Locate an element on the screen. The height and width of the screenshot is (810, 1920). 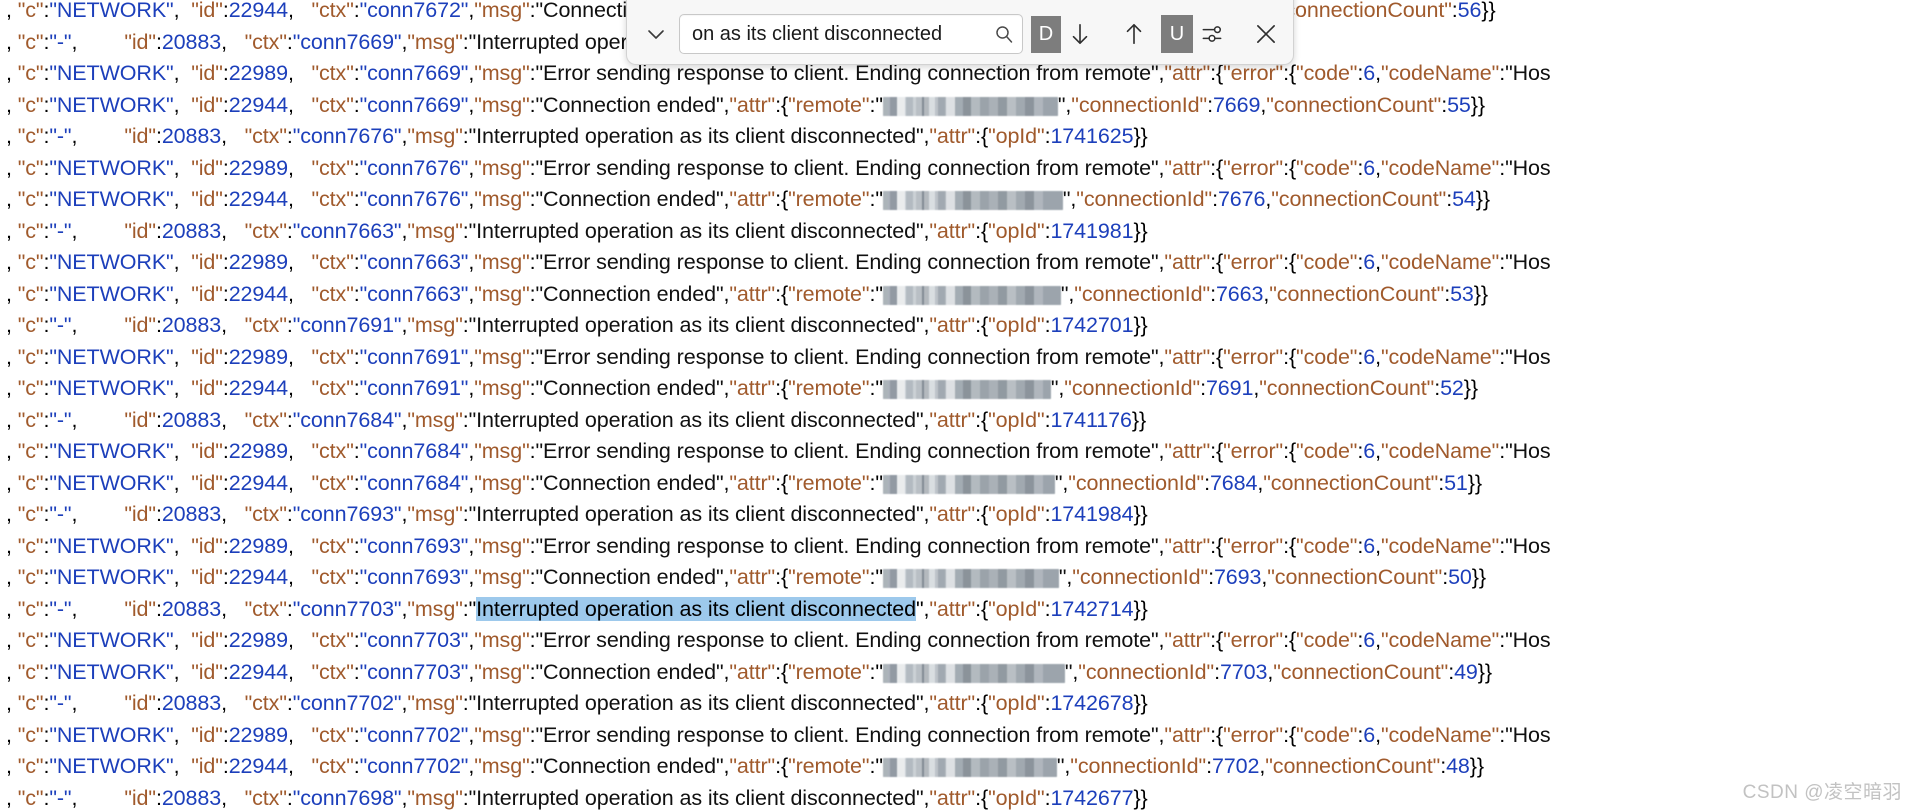
arrow-down-icon is located at coordinates (1080, 34).